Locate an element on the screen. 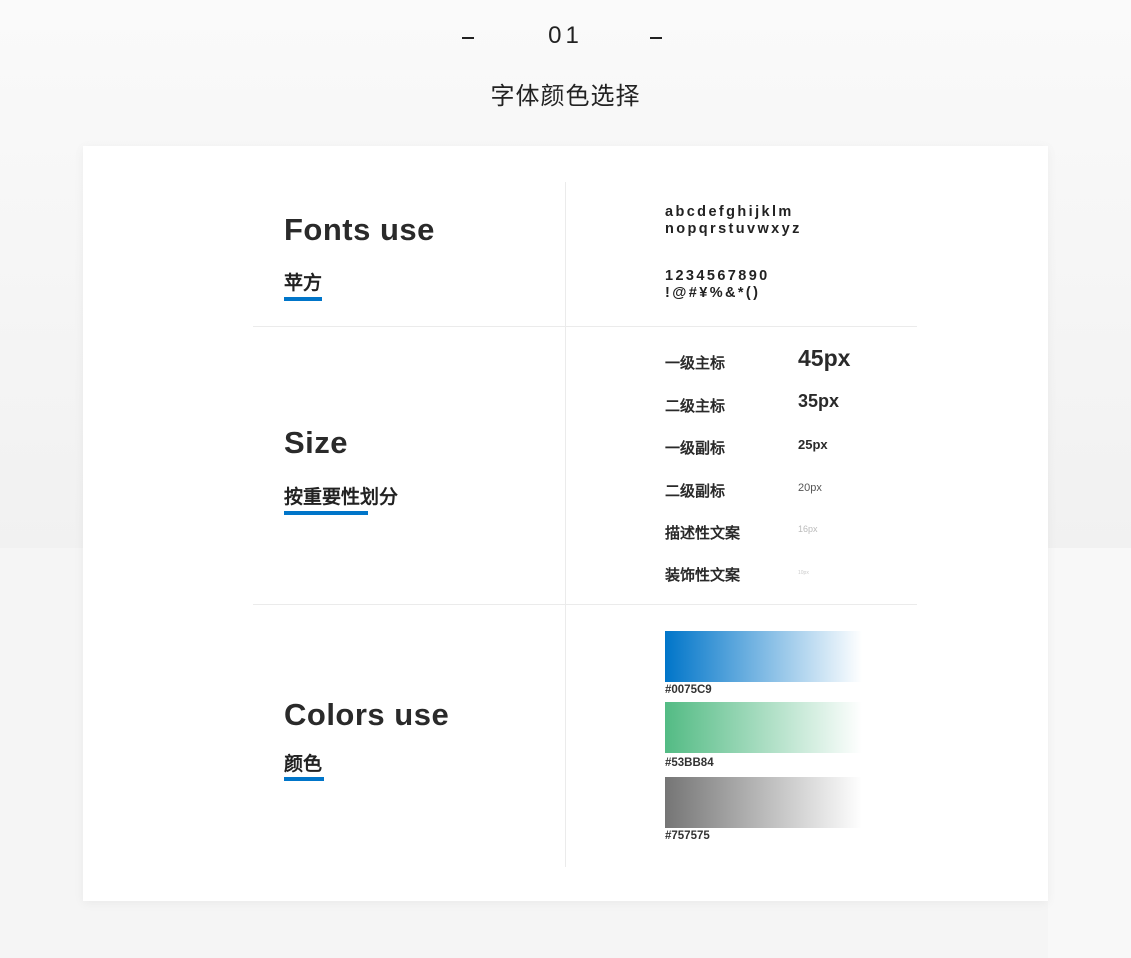 The width and height of the screenshot is (1131, 958). color-swatch-label: #0075C9 is located at coordinates (688, 690).